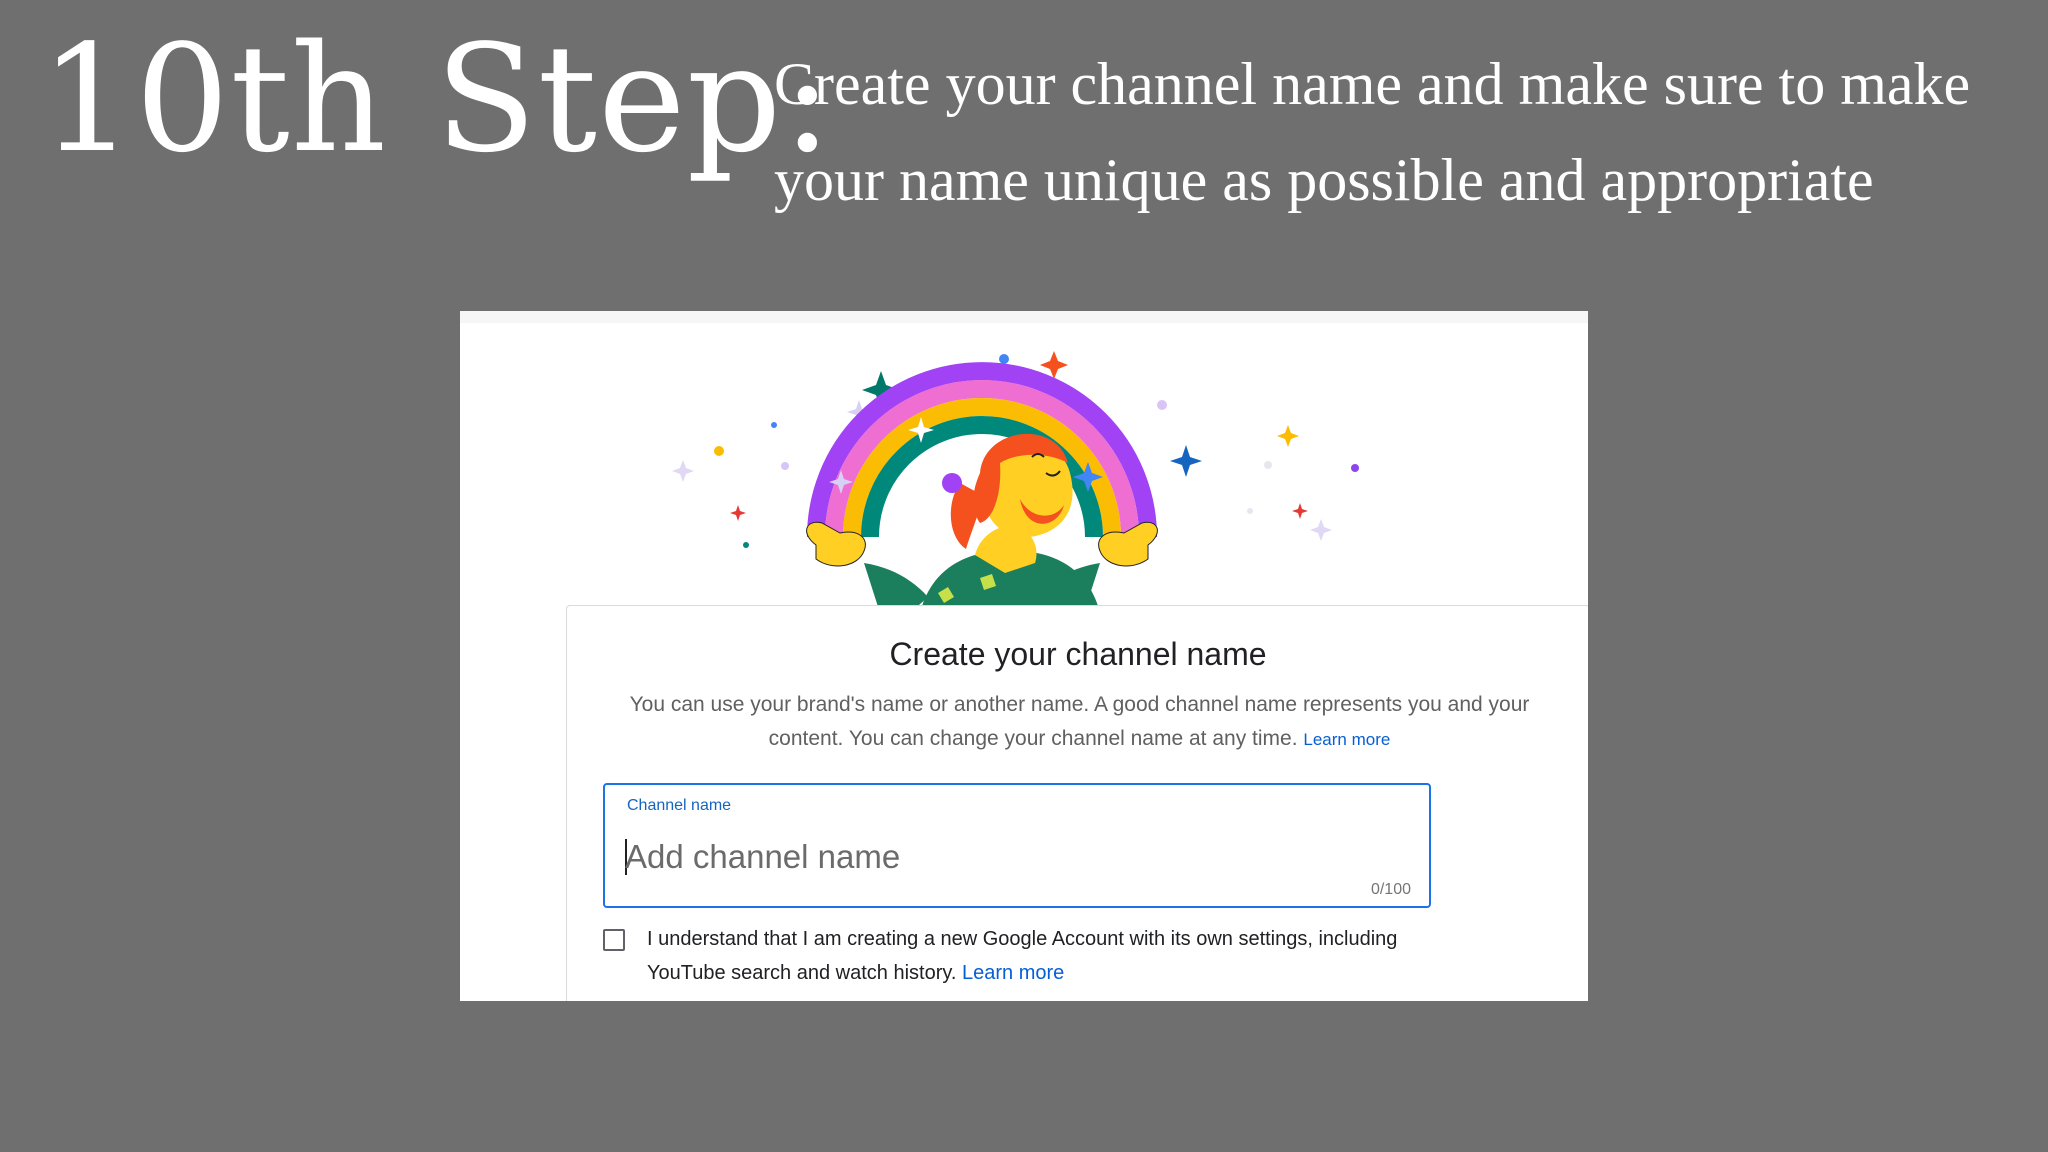  What do you see at coordinates (437, 99) in the screenshot?
I see `step-title: 10th Step:` at bounding box center [437, 99].